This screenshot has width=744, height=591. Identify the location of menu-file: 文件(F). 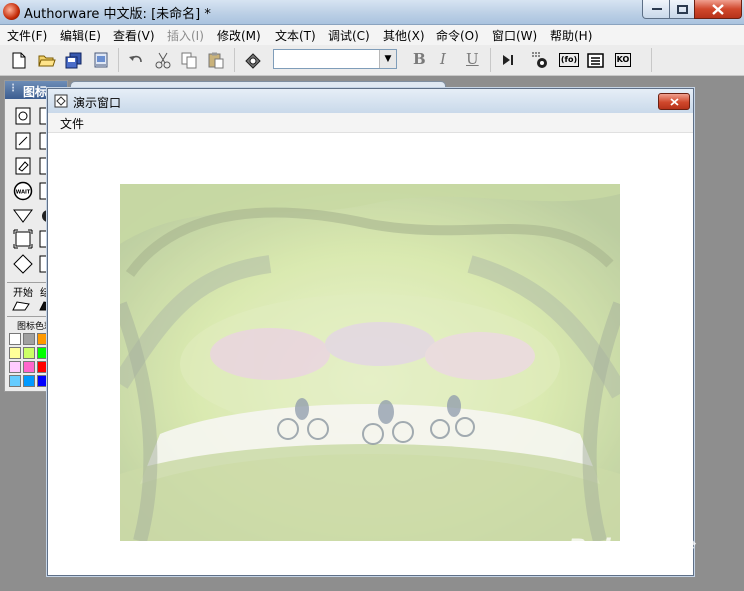
(27, 35).